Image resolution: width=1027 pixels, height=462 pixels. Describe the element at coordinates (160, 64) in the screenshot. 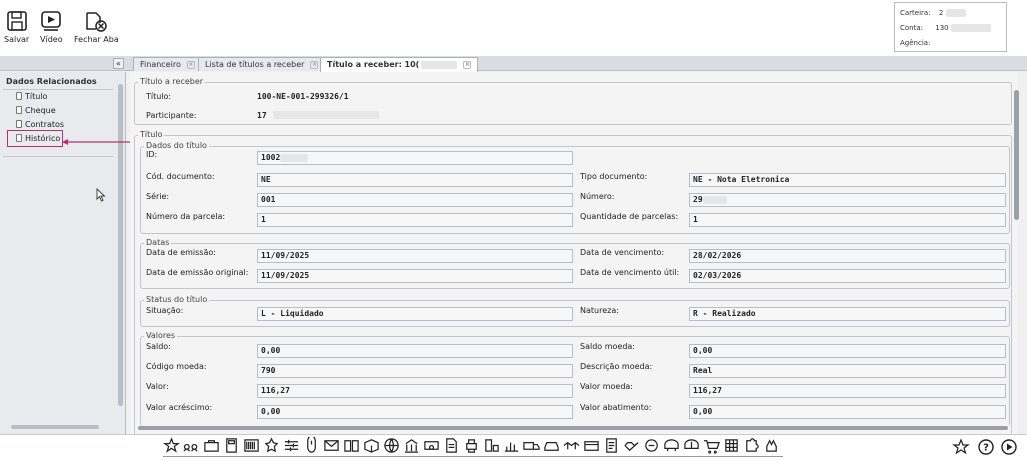

I see `tab-label: Financeiro` at that location.